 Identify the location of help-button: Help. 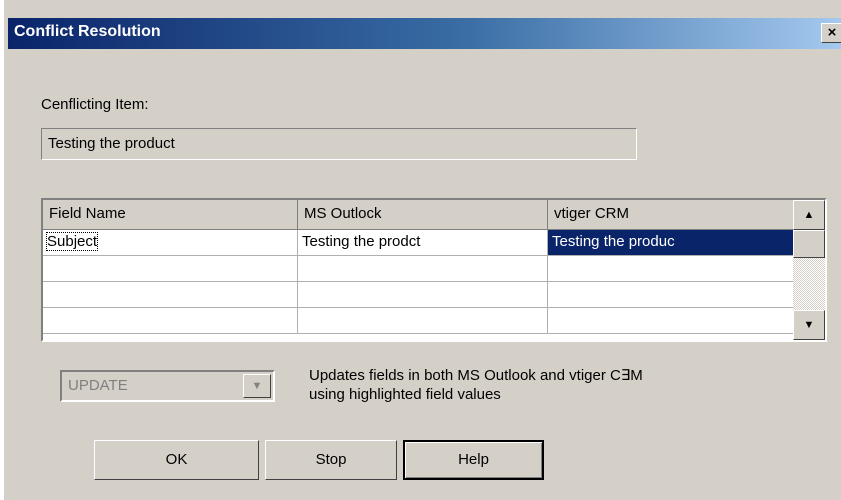
(473, 460).